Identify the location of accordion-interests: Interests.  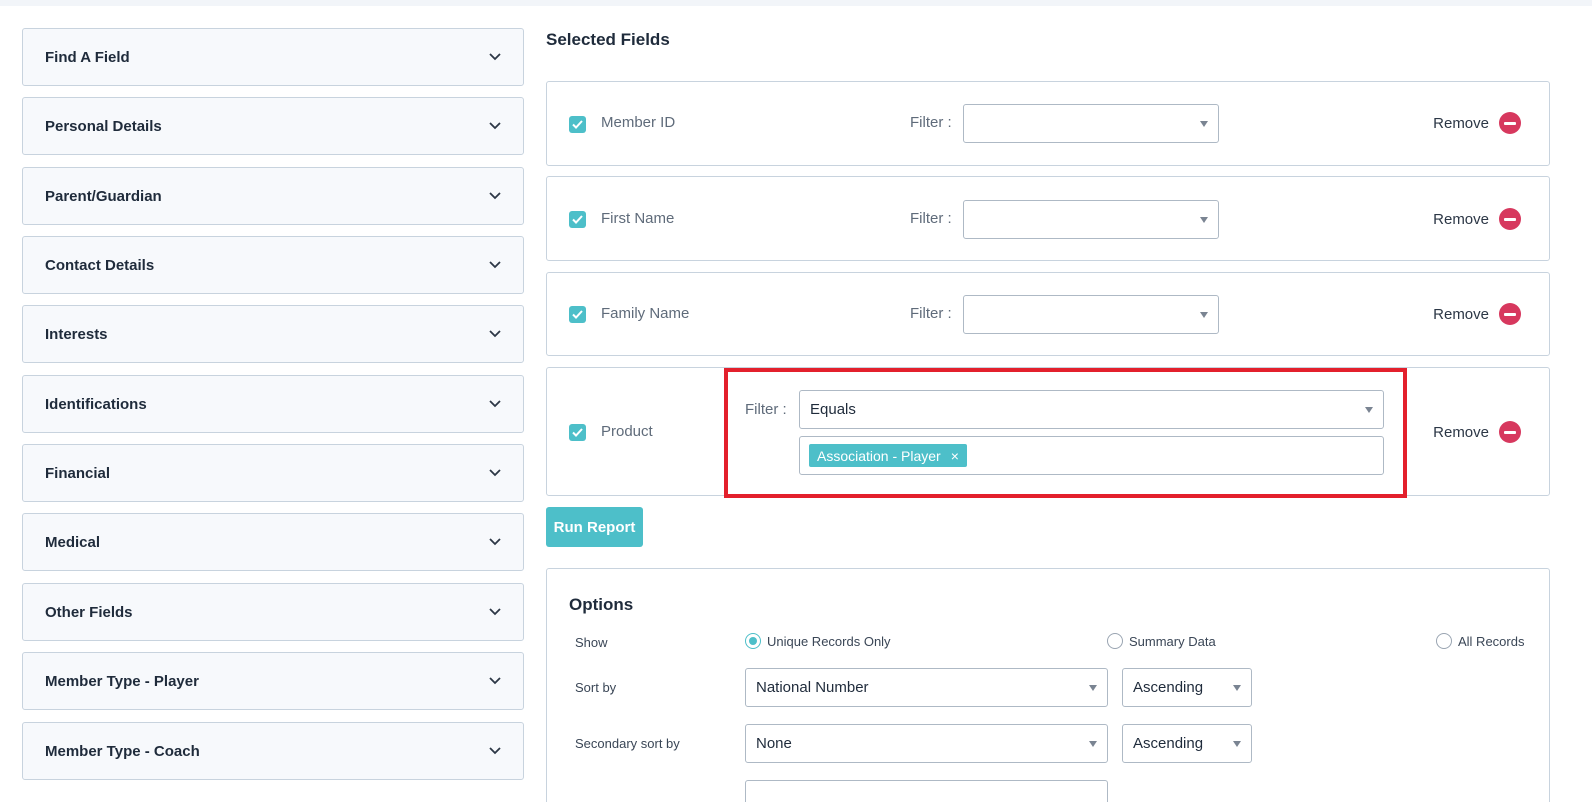
(273, 334).